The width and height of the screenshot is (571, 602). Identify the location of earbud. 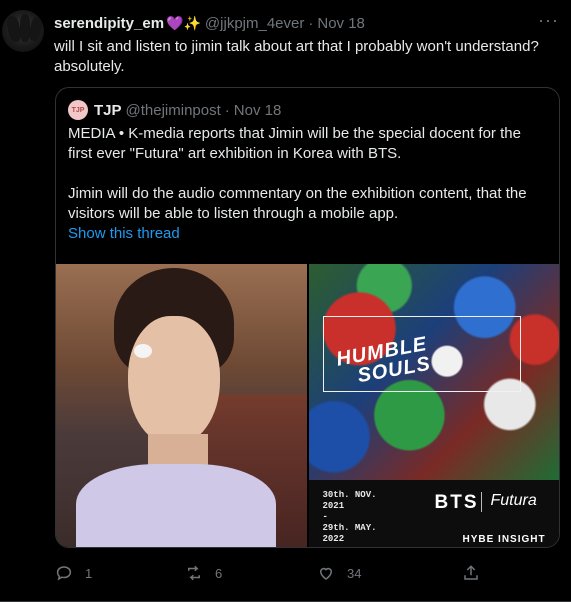
(143, 351).